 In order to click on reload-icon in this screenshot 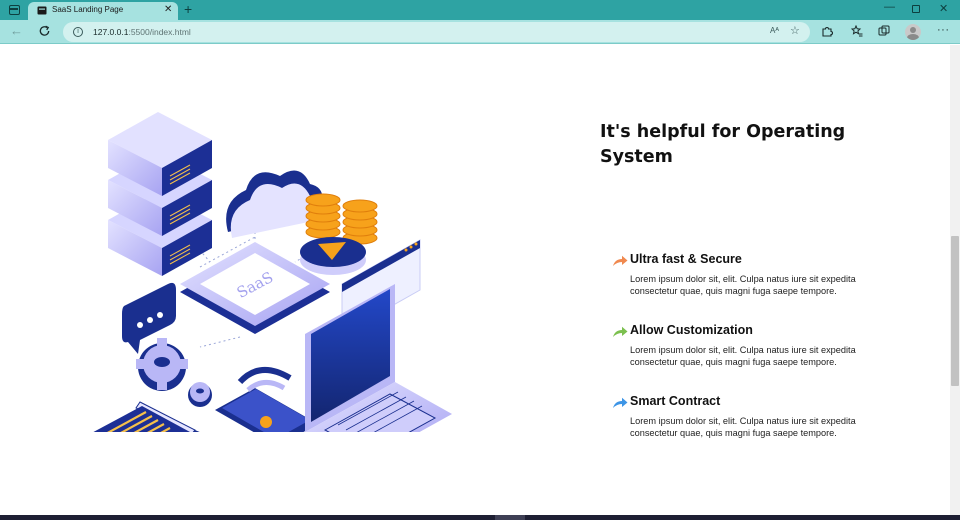, I will do `click(44, 31)`.